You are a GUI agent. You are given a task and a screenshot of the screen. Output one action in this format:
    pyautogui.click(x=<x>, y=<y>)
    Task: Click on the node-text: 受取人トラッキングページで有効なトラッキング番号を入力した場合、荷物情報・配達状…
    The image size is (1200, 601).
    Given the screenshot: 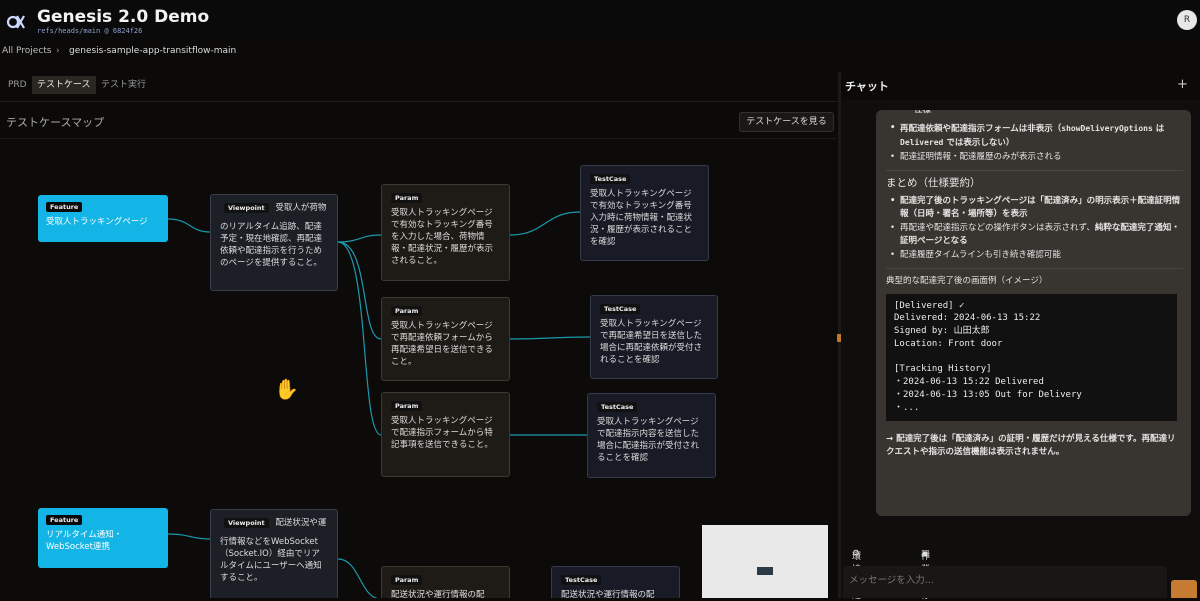 What is the action you would take?
    pyautogui.click(x=442, y=237)
    